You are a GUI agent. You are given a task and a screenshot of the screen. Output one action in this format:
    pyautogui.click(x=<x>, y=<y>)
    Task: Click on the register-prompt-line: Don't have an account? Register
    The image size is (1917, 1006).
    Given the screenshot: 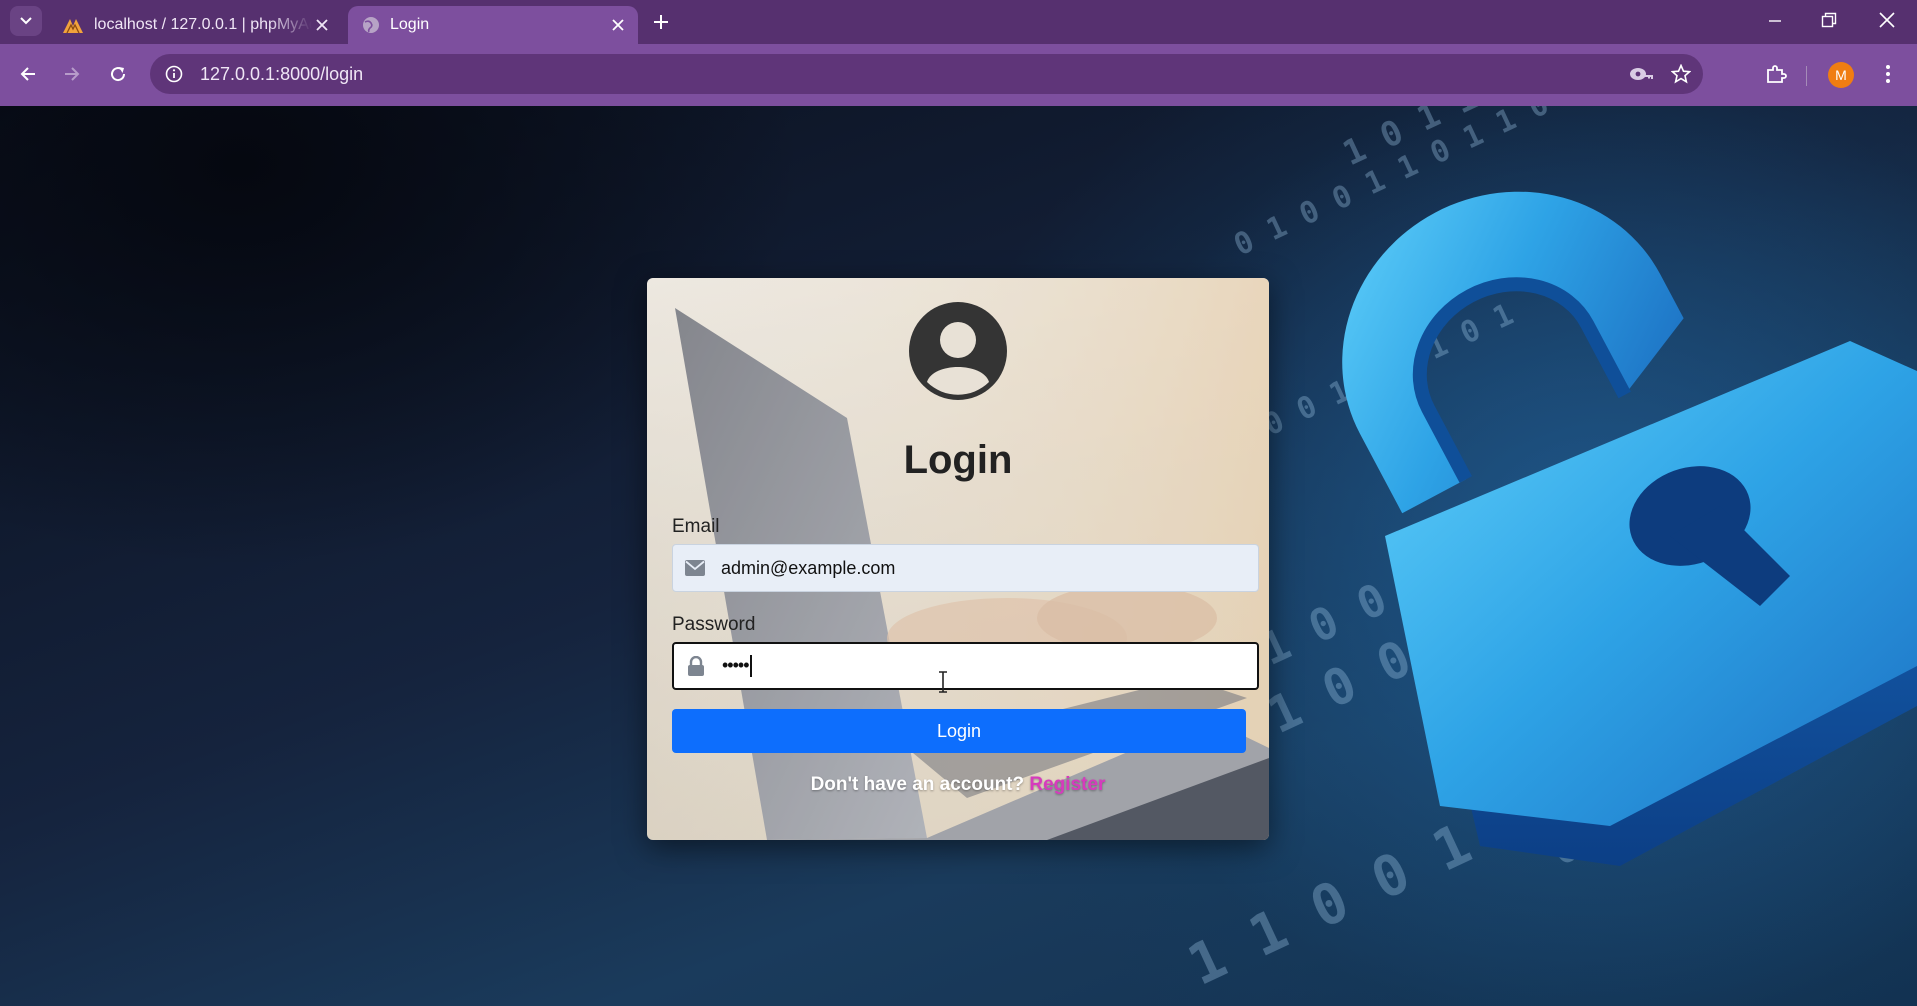 What is the action you would take?
    pyautogui.click(x=958, y=785)
    